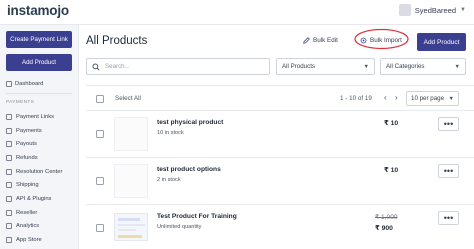 Image resolution: width=474 pixels, height=249 pixels. What do you see at coordinates (39, 93) in the screenshot?
I see `sidebar-divider` at bounding box center [39, 93].